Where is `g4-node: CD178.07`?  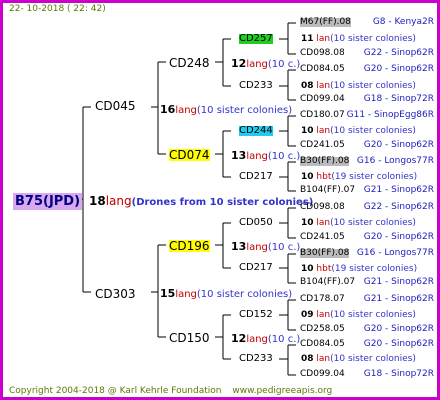
g4-node: CD178.07 is located at coordinates (322, 299).